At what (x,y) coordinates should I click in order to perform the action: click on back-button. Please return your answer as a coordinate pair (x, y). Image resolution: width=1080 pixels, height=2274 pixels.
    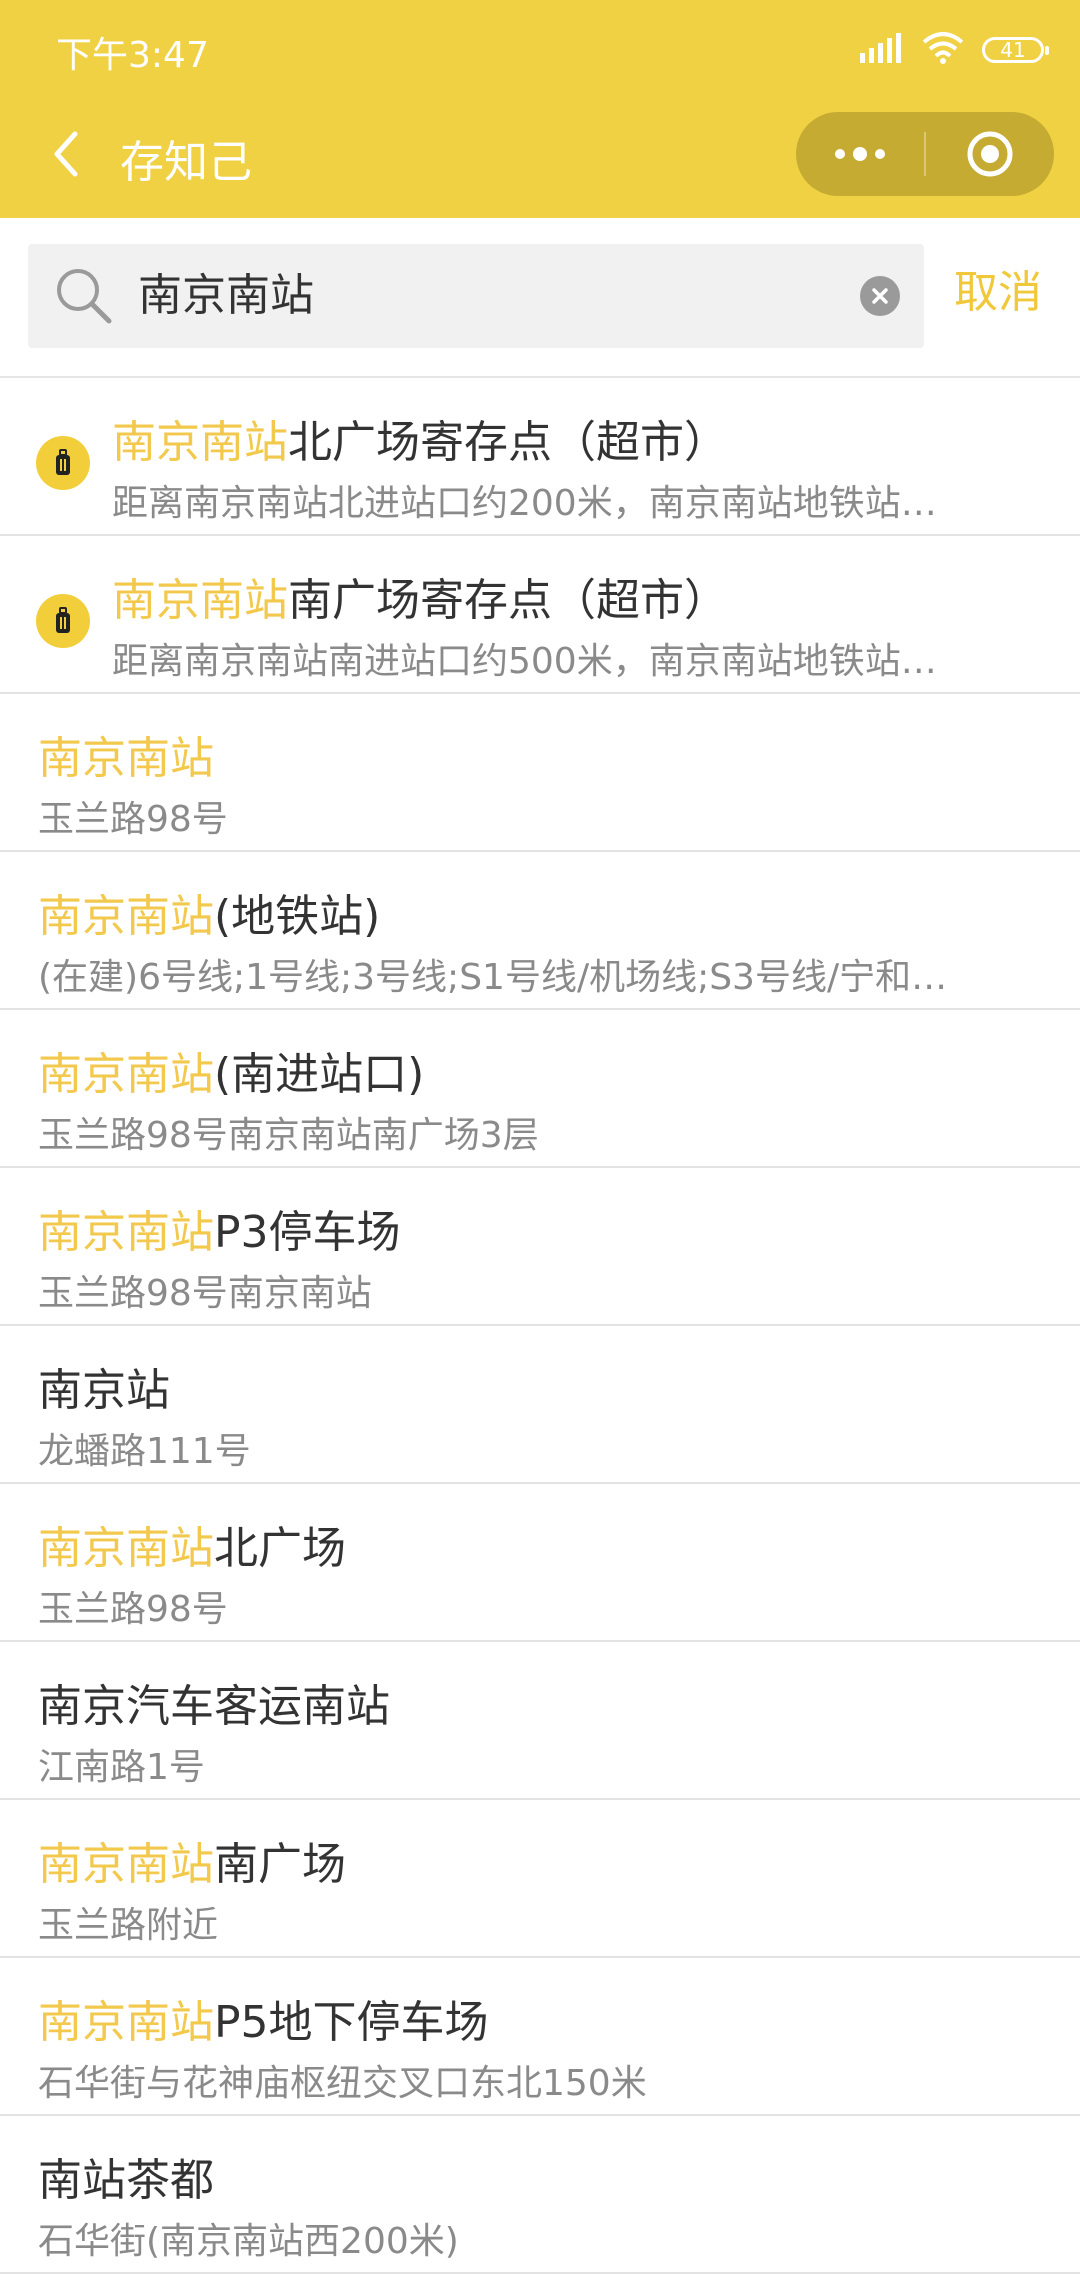
    Looking at the image, I should click on (66, 154).